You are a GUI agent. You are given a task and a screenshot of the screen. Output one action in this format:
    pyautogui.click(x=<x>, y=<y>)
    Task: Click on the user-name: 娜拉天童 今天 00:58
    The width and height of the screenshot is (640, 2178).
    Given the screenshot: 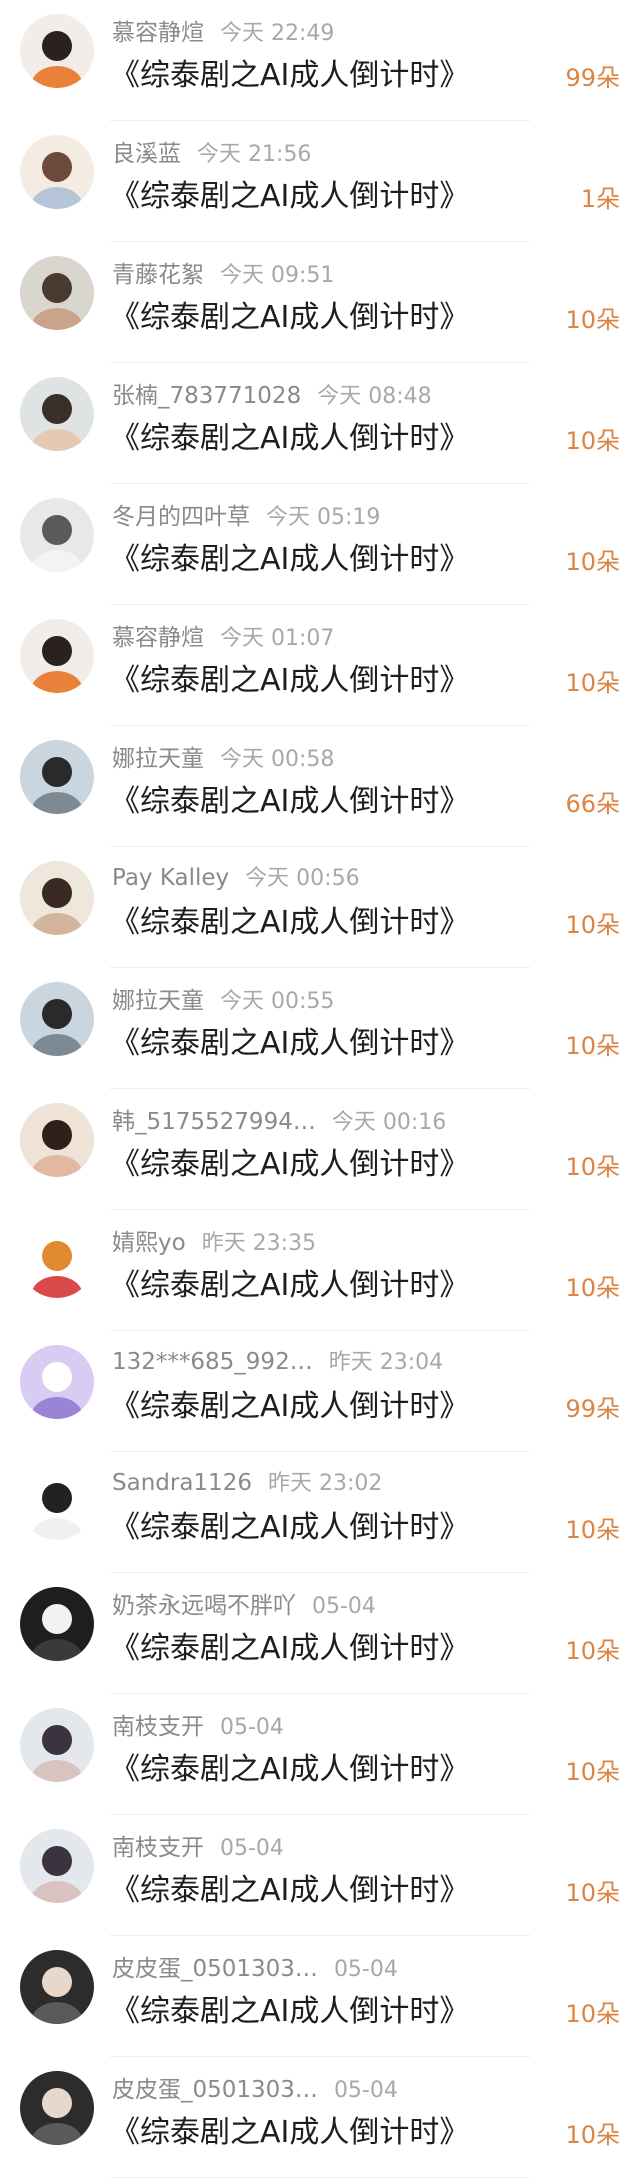 What is the action you would take?
    pyautogui.click(x=223, y=756)
    